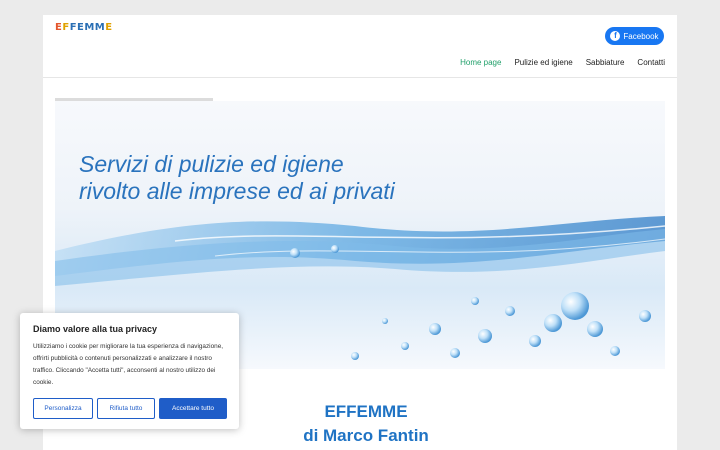 The image size is (720, 450). What do you see at coordinates (543, 62) in the screenshot?
I see `nav-item-pulizie: Pulizie ed igiene` at bounding box center [543, 62].